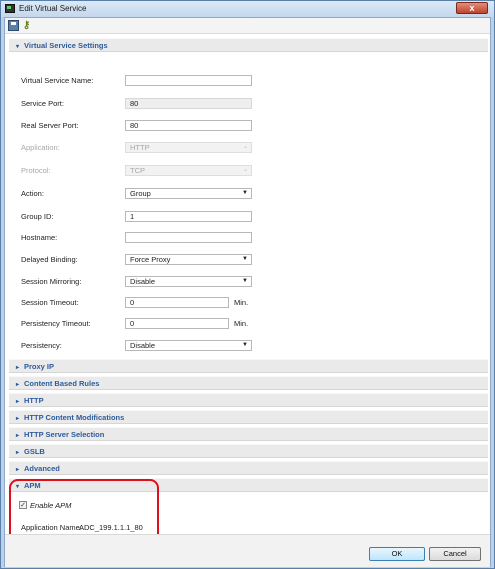  I want to click on hostname-label: Hostname:, so click(39, 237).